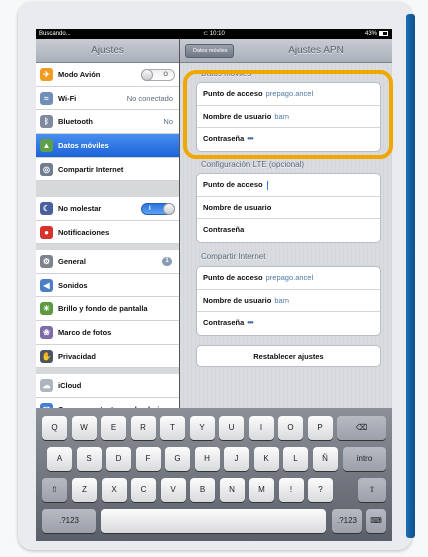 The width and height of the screenshot is (428, 557). Describe the element at coordinates (46, 232) in the screenshot. I see `notifications-icon: ●` at that location.